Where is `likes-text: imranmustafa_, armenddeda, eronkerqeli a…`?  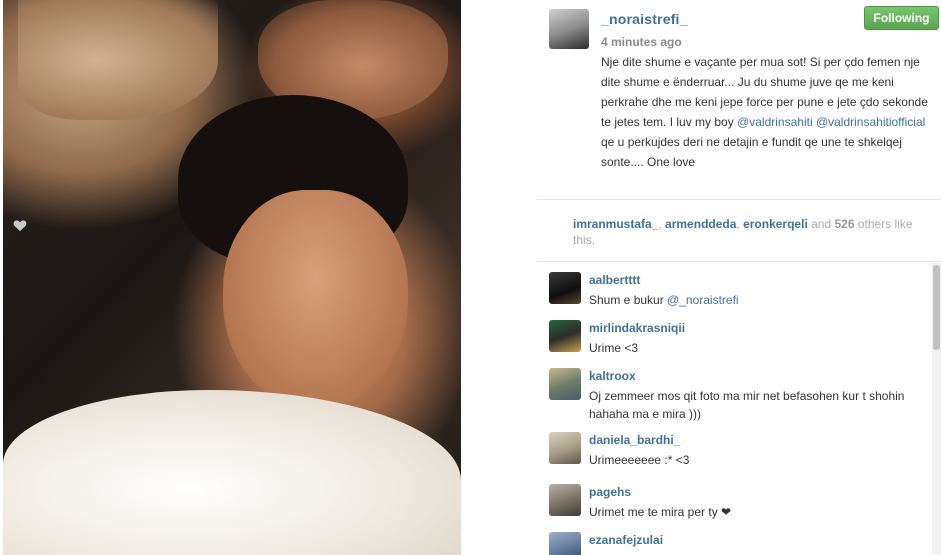 likes-text: imranmustafa_, armenddeda, eronkerqeli a… is located at coordinates (743, 232).